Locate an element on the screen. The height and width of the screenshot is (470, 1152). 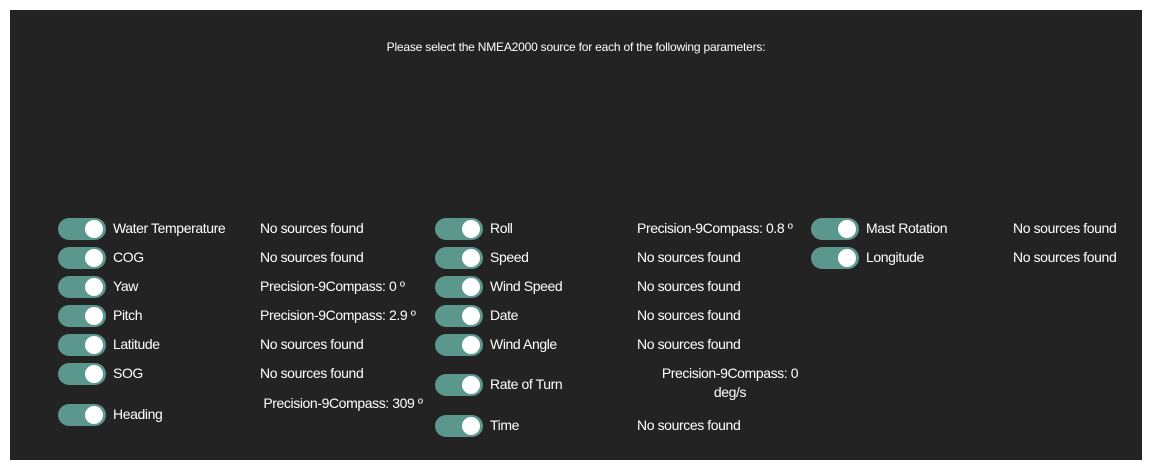
param-source: Precision-9Compass: 0.8 º is located at coordinates (715, 228).